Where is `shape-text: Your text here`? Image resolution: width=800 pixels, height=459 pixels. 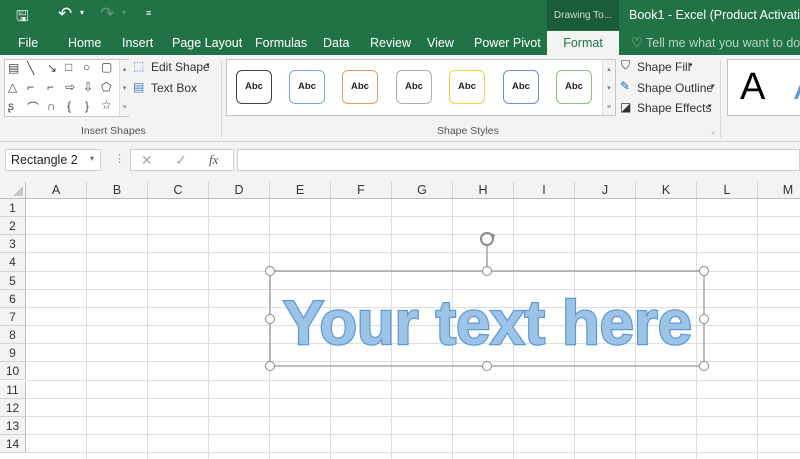
shape-text: Your text here is located at coordinates (488, 324).